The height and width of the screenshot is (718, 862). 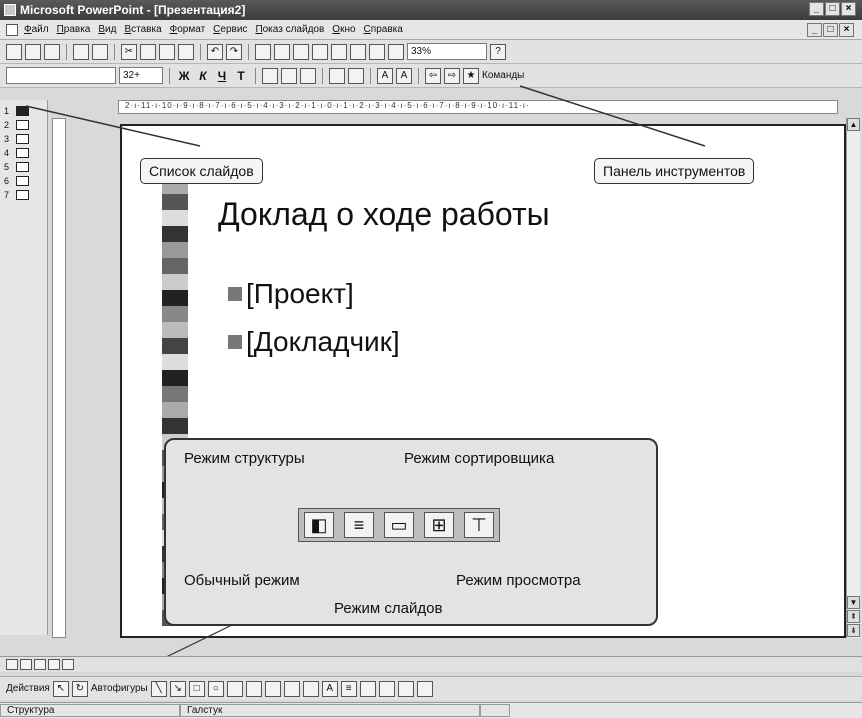 What do you see at coordinates (518, 580) in the screenshot?
I see `label-show-view: Режим просмотра` at bounding box center [518, 580].